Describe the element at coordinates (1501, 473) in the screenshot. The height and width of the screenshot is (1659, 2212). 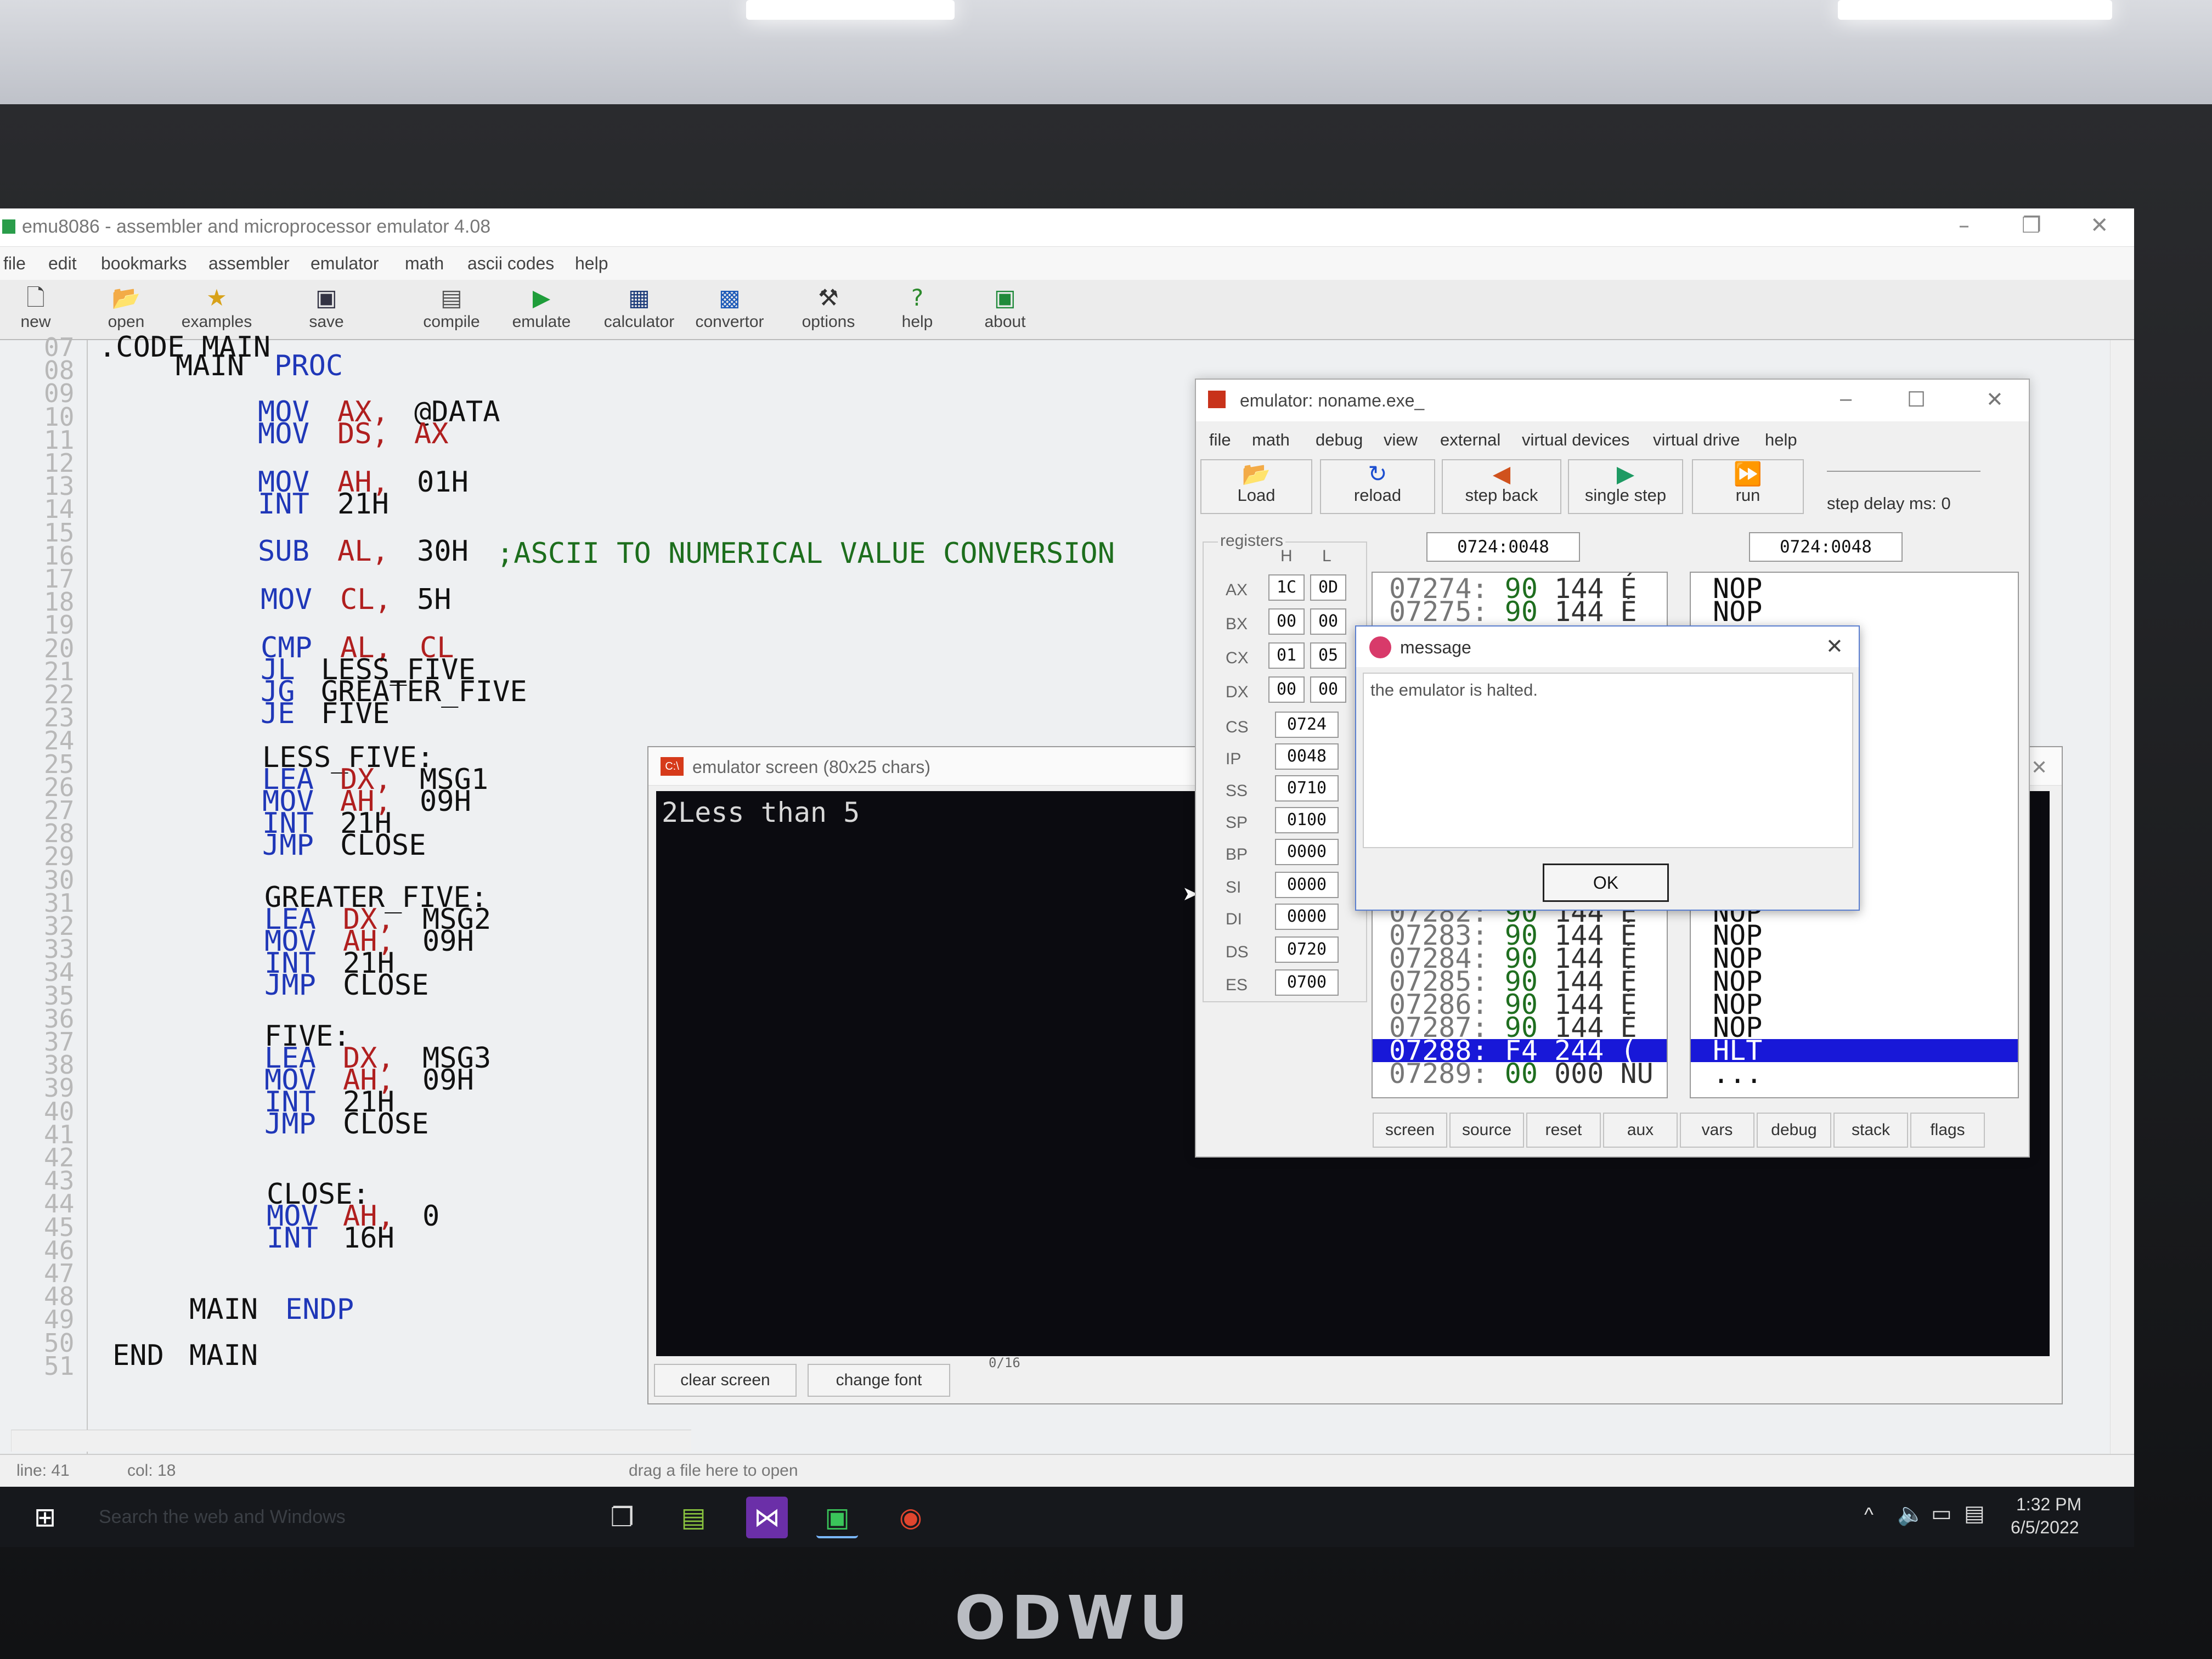
I see `step-back-icon: ◀` at that location.